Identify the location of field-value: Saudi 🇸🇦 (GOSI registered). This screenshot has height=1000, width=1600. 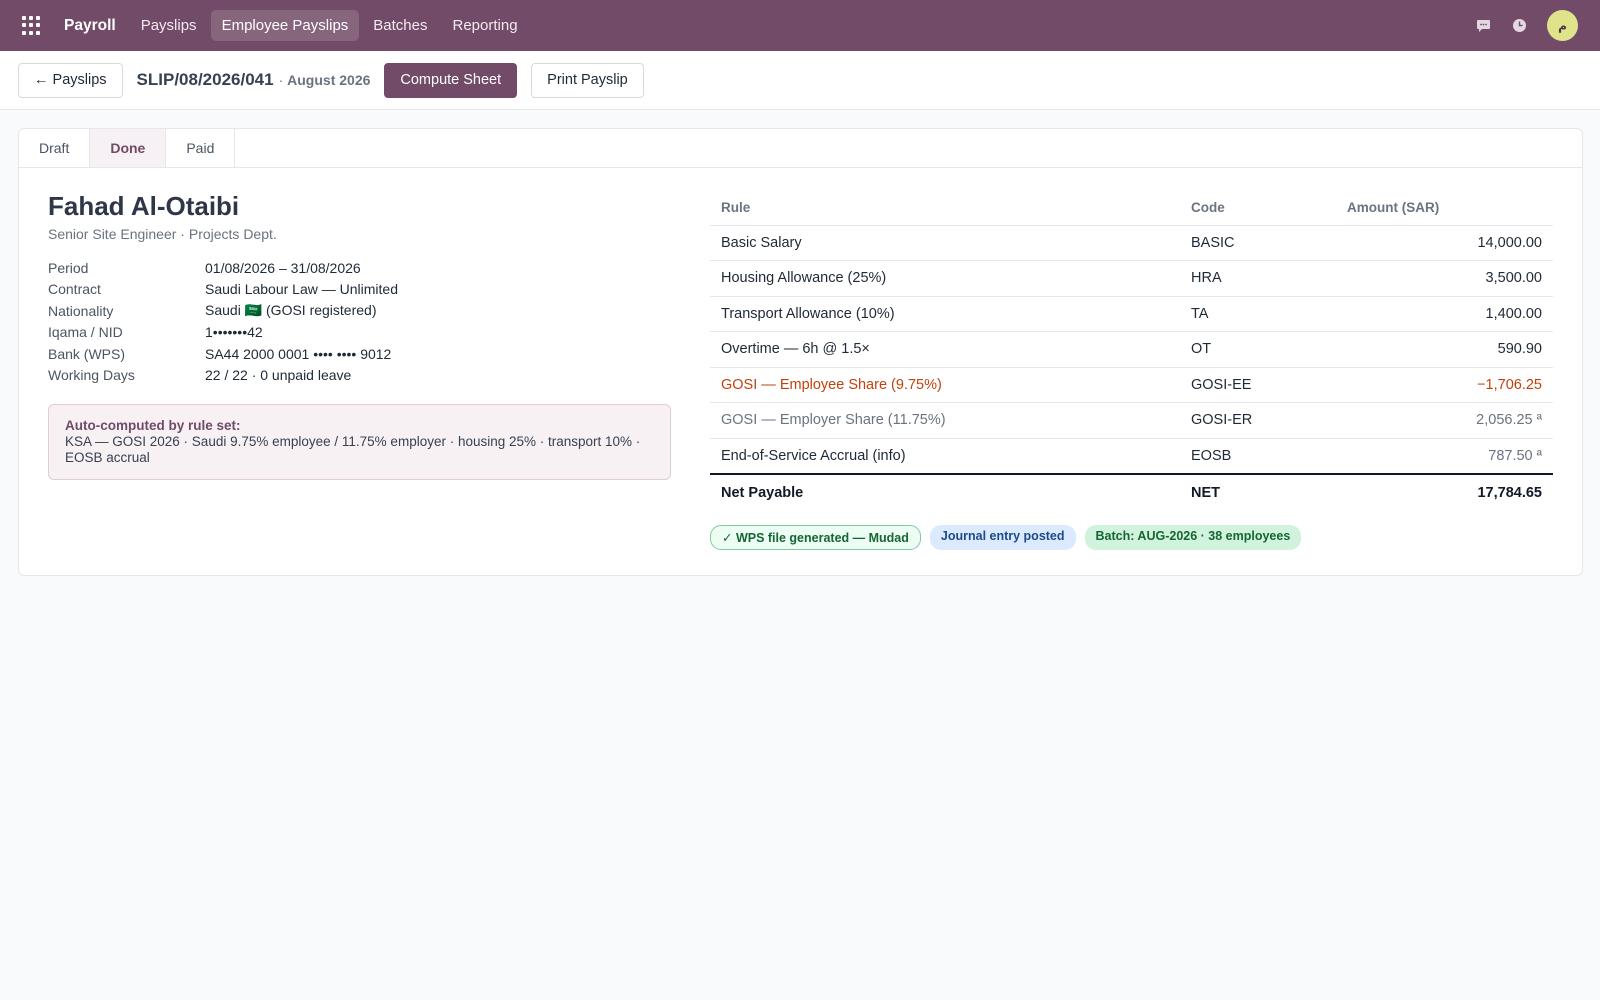
(291, 310).